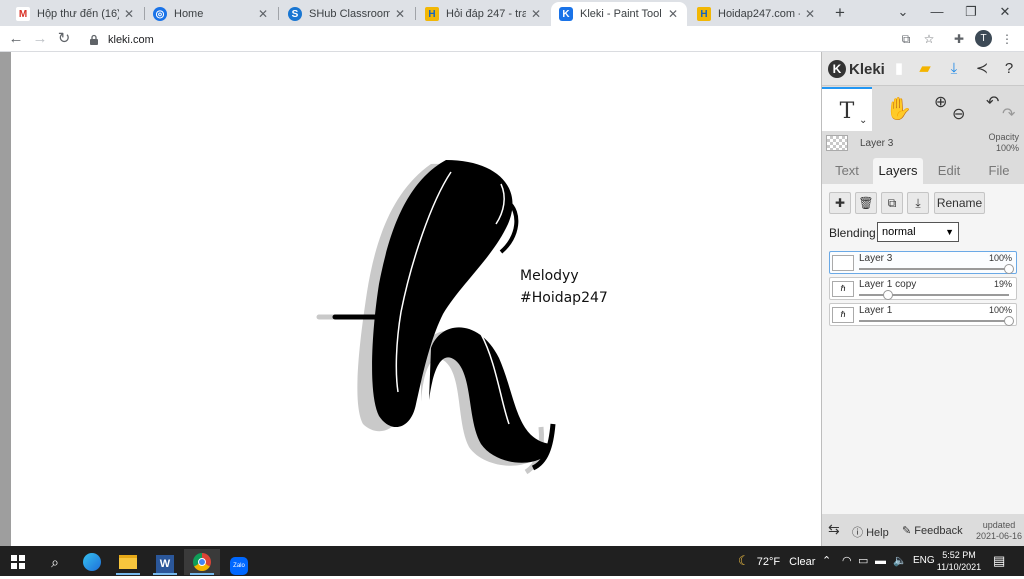 Image resolution: width=1024 pixels, height=579 pixels. I want to click on tab-title: Hộp thư đến (16) - cra, so click(78, 14).